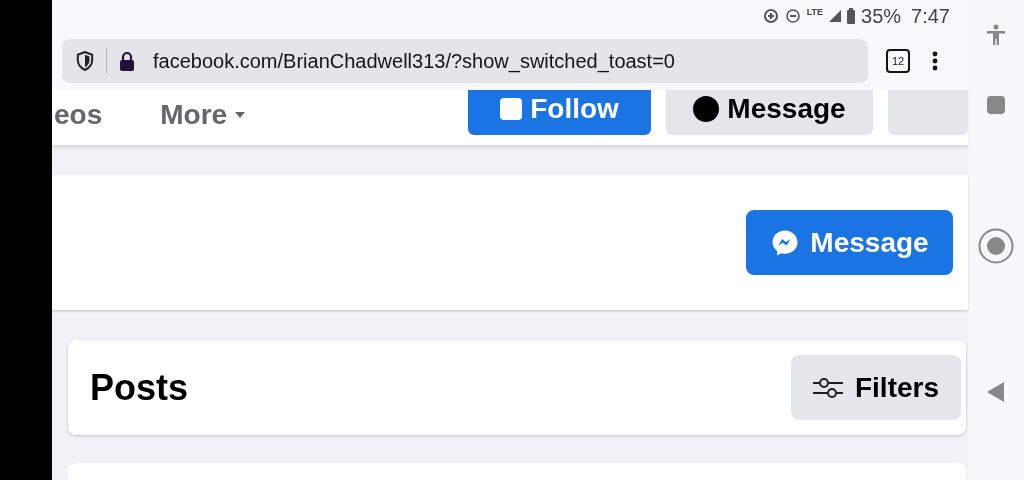  Describe the element at coordinates (881, 16) in the screenshot. I see `battery-level: 35%` at that location.